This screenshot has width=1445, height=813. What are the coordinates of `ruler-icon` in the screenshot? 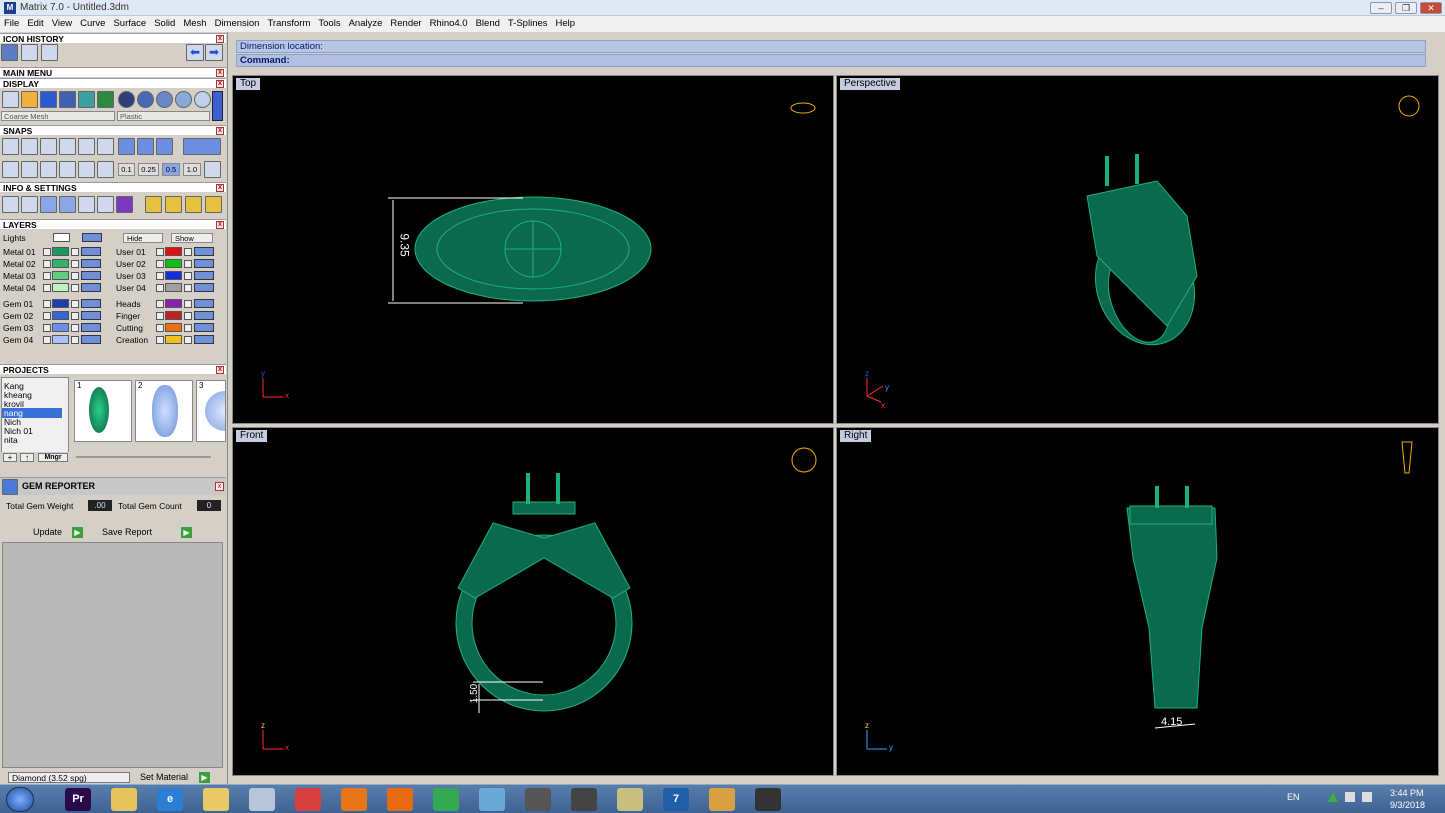 It's located at (48, 204).